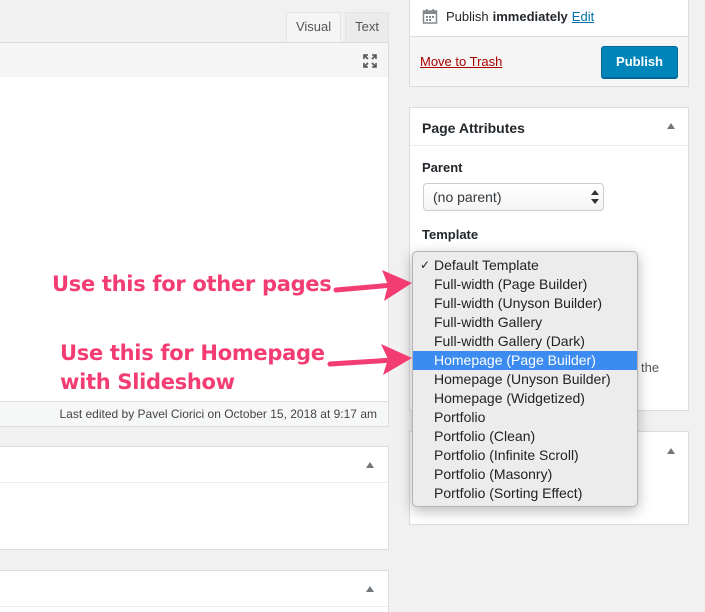 The image size is (705, 612). Describe the element at coordinates (525, 417) in the screenshot. I see `template-option-portfolio: Portfolio` at that location.